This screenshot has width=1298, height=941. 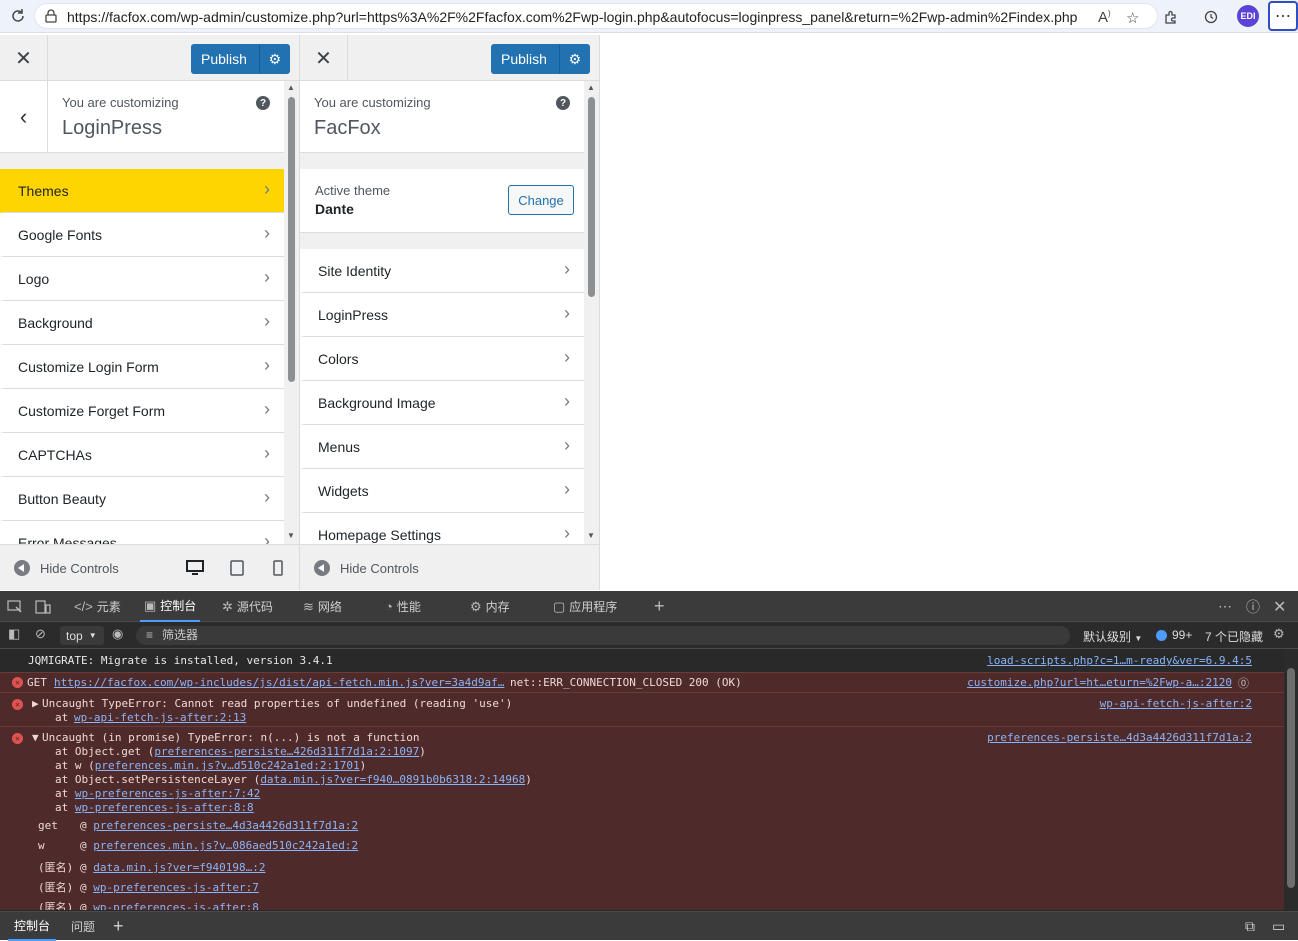 I want to click on tab-memory: ⚙ 内存, so click(x=490, y=606).